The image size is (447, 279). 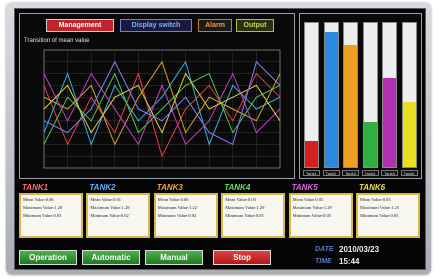 I want to click on tank-name: TANK2, so click(x=102, y=187).